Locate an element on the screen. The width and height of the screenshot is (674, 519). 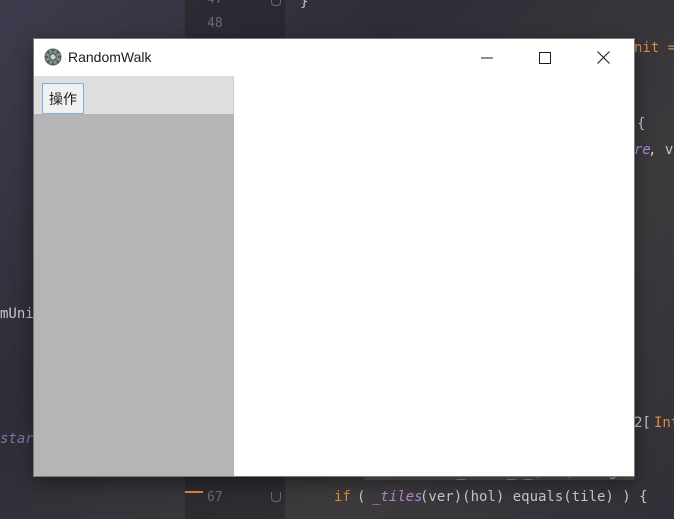
line-number: 47 is located at coordinates (215, 3).